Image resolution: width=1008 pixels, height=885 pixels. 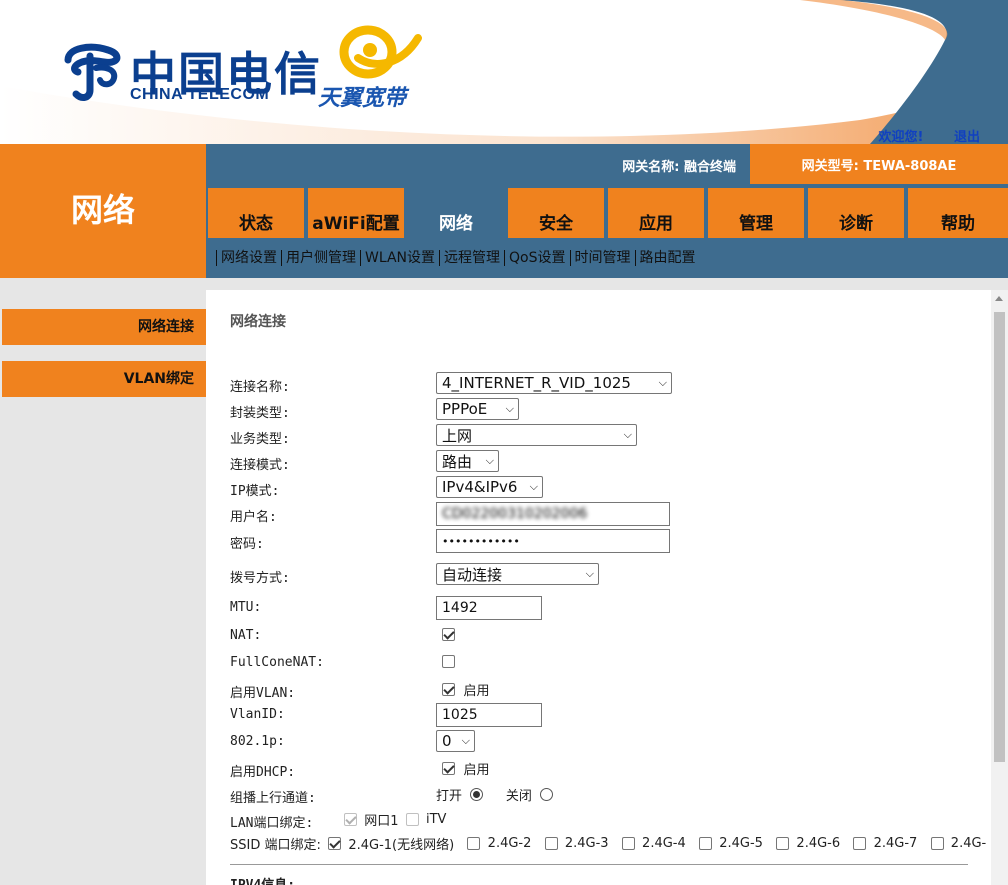 I want to click on row-lan-bind: LAN端口绑定: 网口1 iTV, so click(x=598, y=820).